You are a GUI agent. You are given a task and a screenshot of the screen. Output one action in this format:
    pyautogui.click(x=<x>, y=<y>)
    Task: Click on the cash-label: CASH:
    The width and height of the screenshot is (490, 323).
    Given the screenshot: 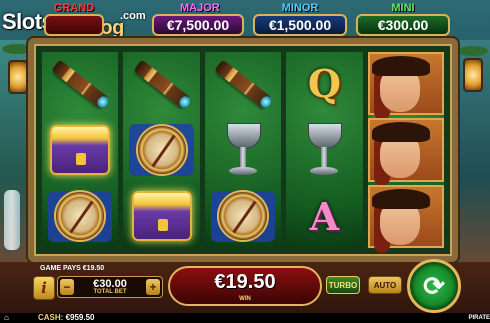 What is the action you would take?
    pyautogui.click(x=51, y=317)
    